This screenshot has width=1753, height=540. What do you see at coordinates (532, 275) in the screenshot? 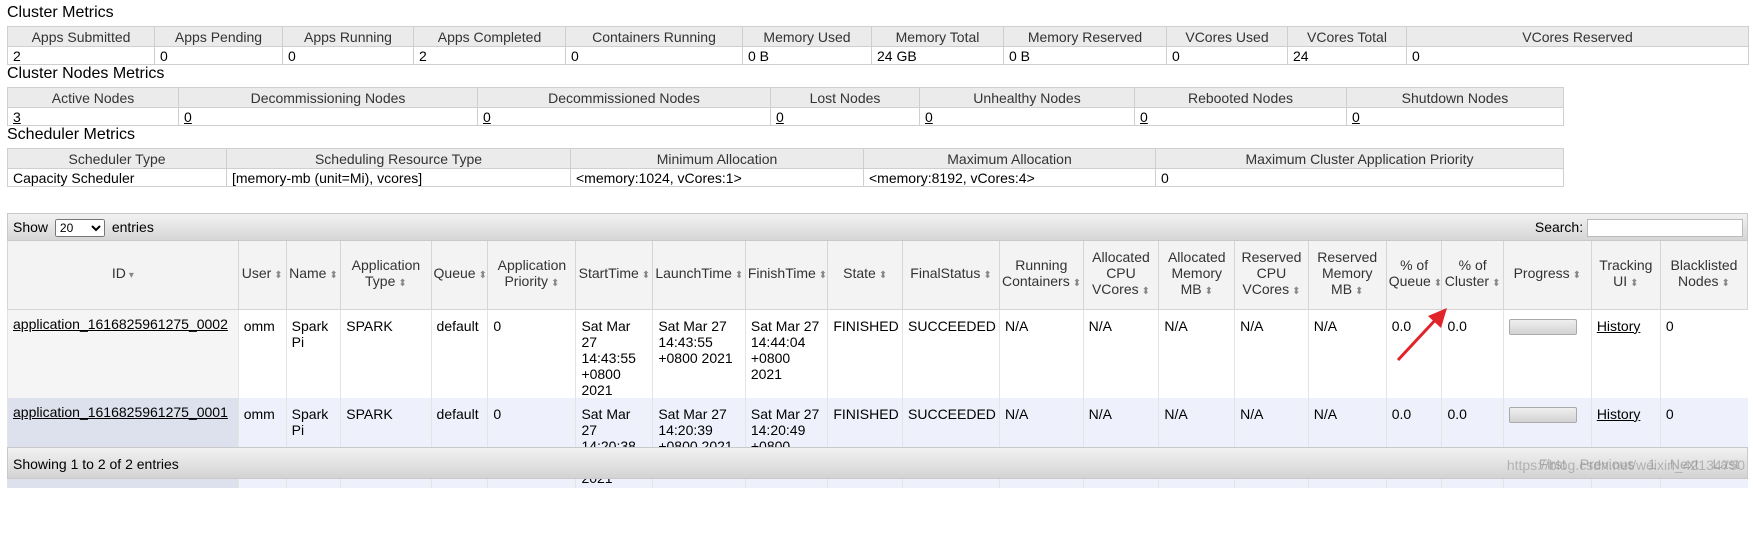
I see `column-header: Application Priority ⬍` at bounding box center [532, 275].